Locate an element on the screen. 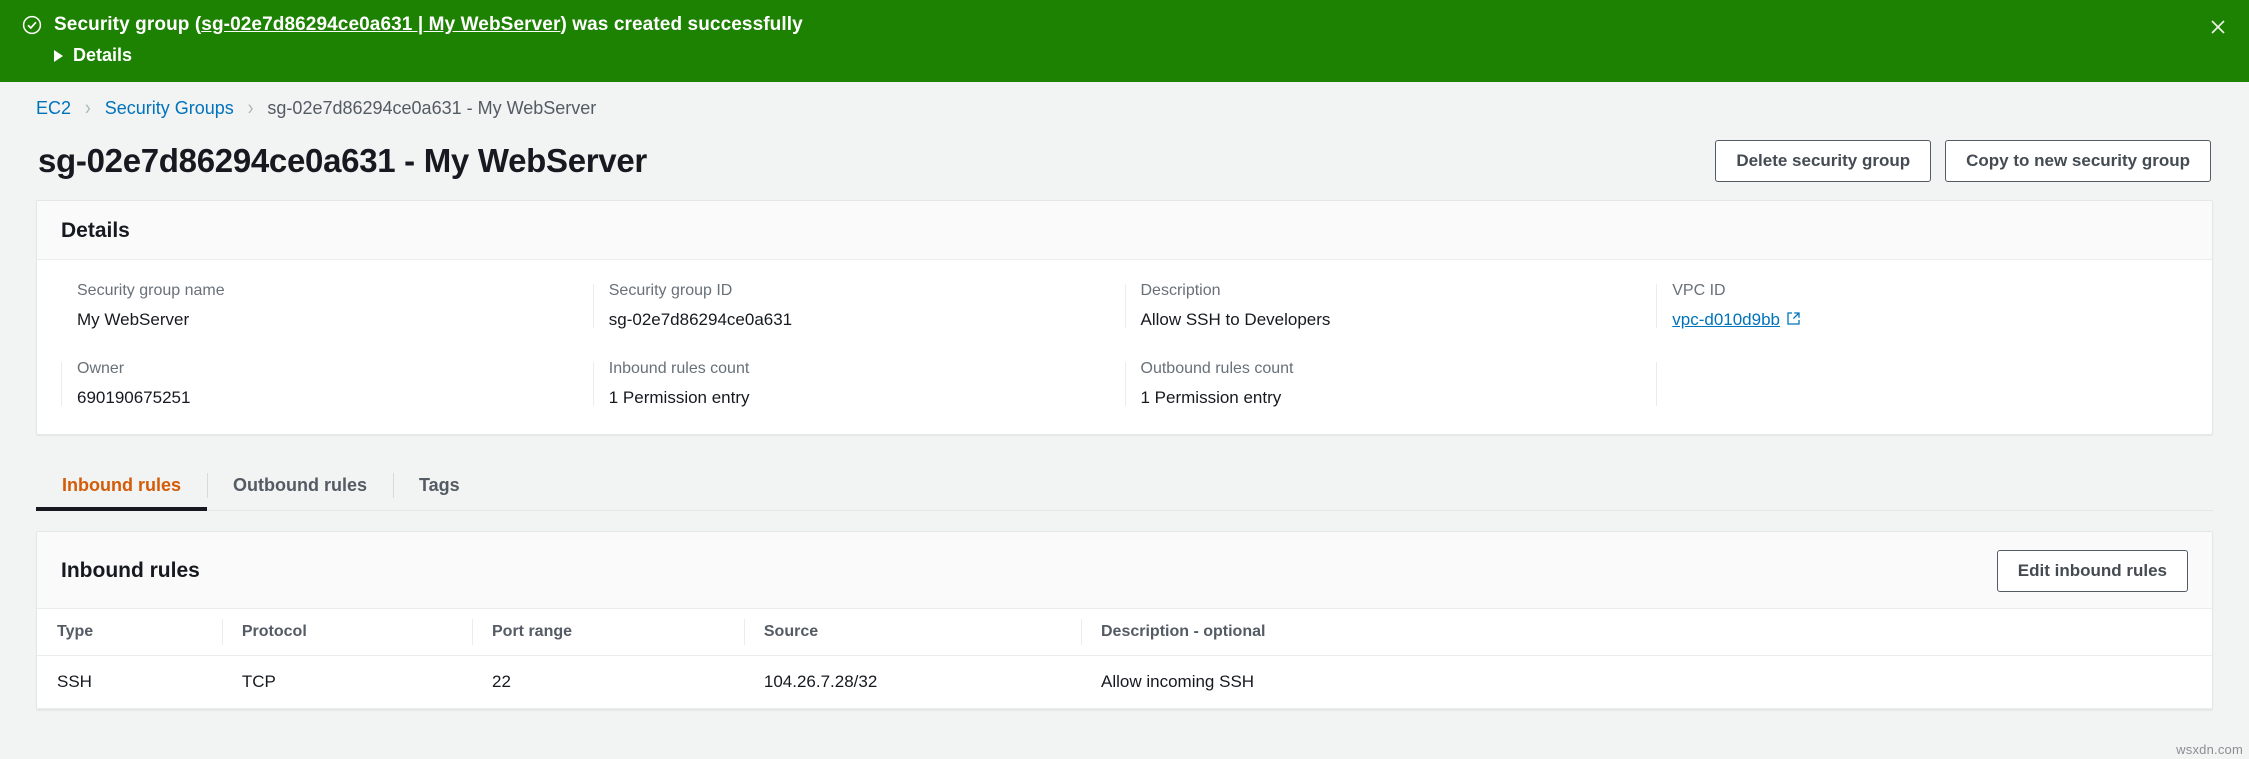 The width and height of the screenshot is (2249, 759). vpc-id-link: vpc-d010d9bb is located at coordinates (1736, 320).